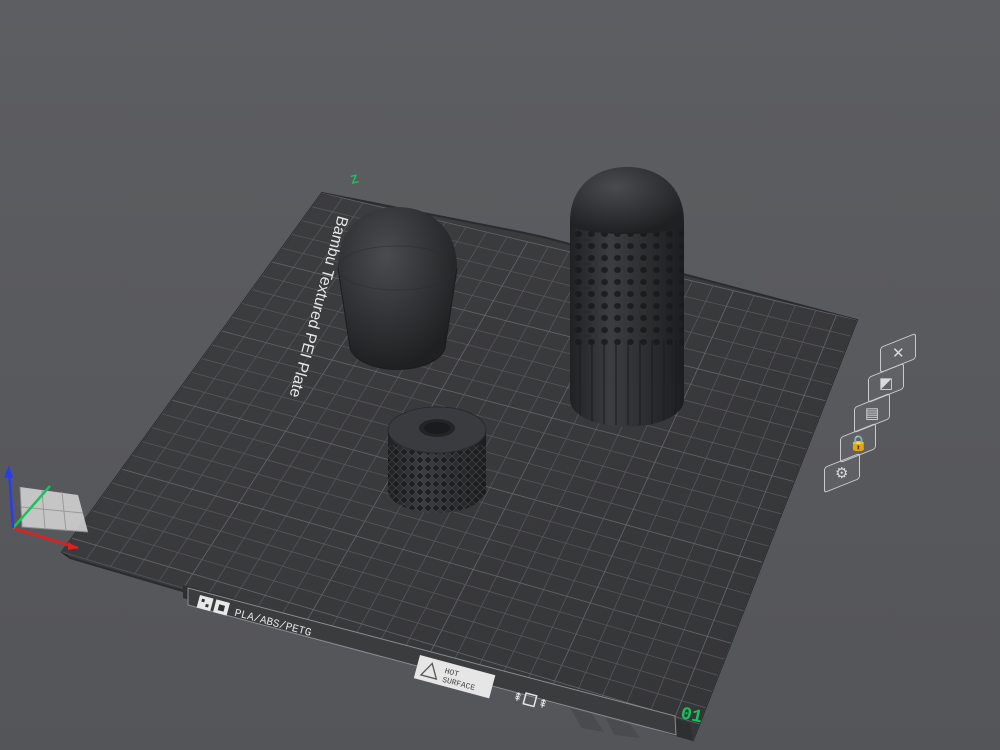 This screenshot has width=1000, height=750. I want to click on gear-icon: ⚙, so click(842, 473).